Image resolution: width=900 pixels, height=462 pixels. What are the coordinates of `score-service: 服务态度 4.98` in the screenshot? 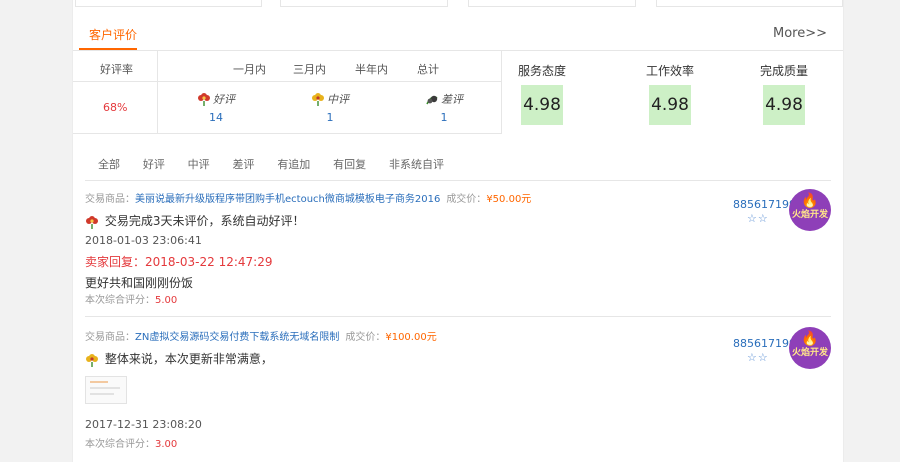 It's located at (542, 93).